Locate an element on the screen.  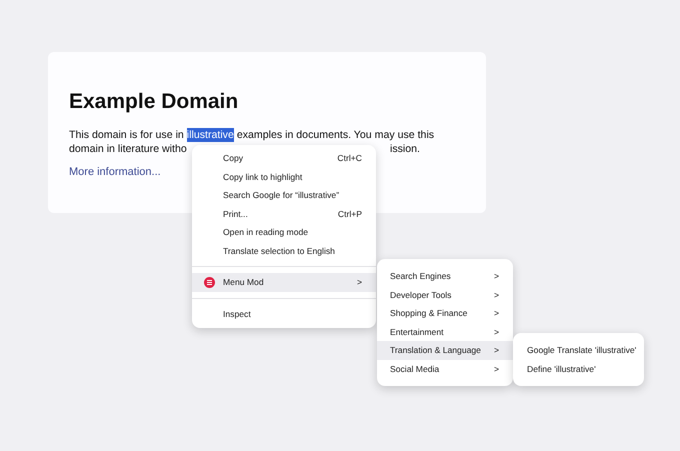
menu-item: Inspect is located at coordinates (284, 313).